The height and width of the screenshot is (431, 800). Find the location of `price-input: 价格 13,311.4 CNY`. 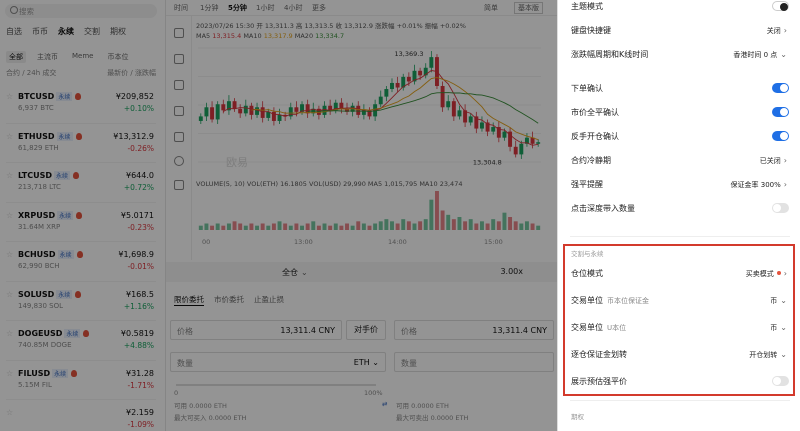

price-input: 价格 13,311.4 CNY is located at coordinates (256, 330).